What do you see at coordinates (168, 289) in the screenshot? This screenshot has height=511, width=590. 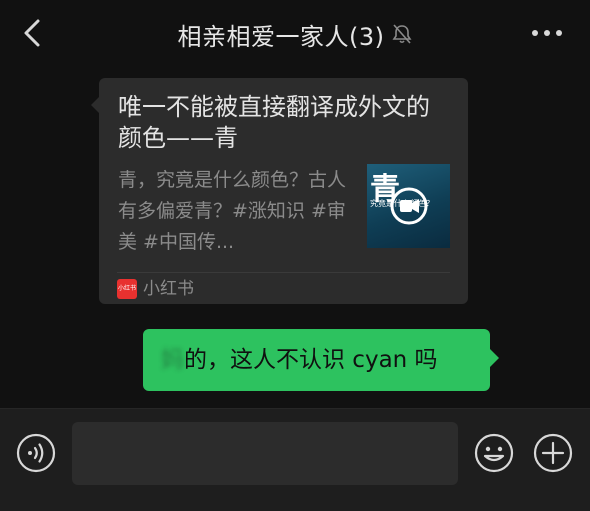 I see `source-name: 小红书` at bounding box center [168, 289].